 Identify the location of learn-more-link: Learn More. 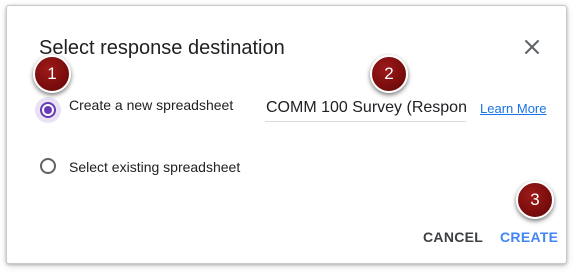
(513, 108).